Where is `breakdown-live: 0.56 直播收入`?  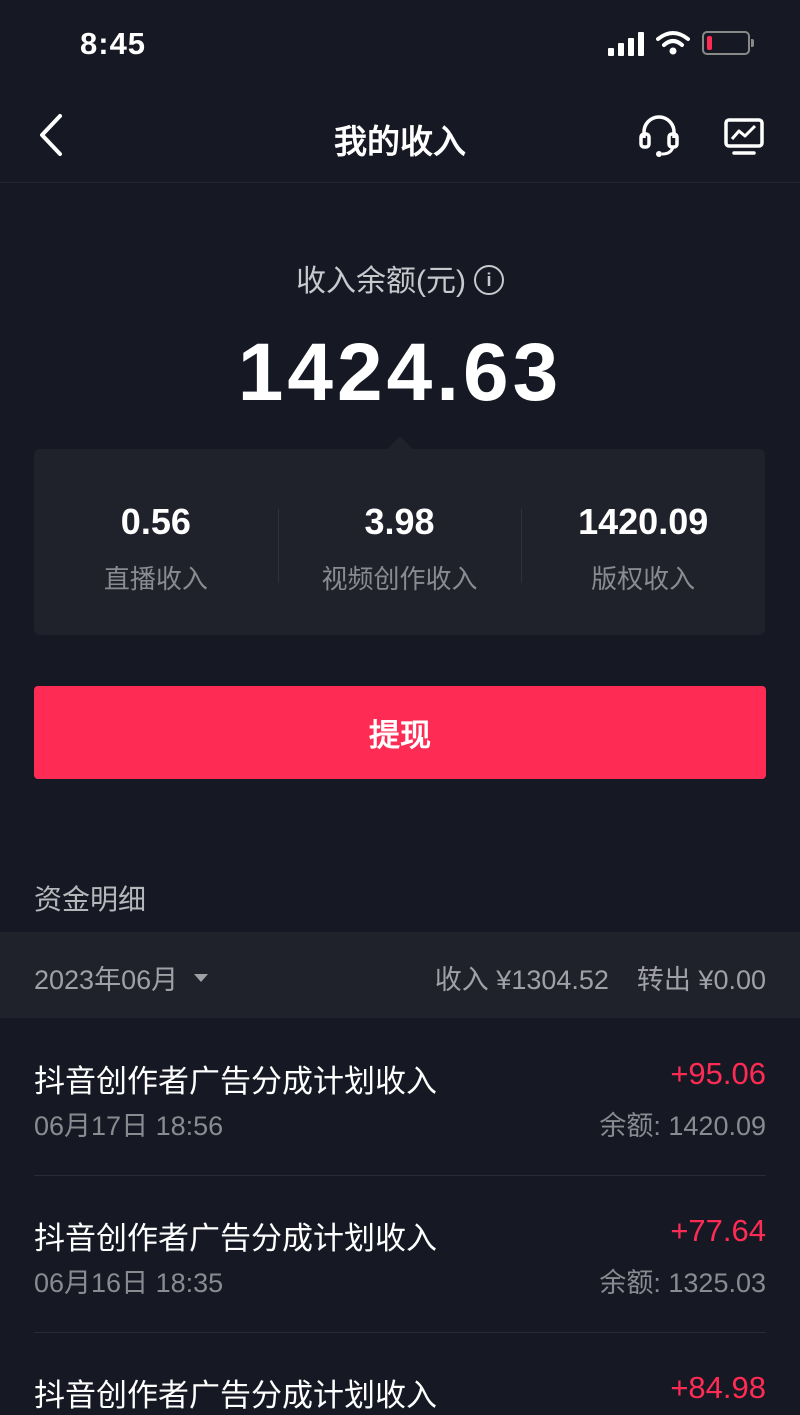
breakdown-live: 0.56 直播收入 is located at coordinates (156, 542).